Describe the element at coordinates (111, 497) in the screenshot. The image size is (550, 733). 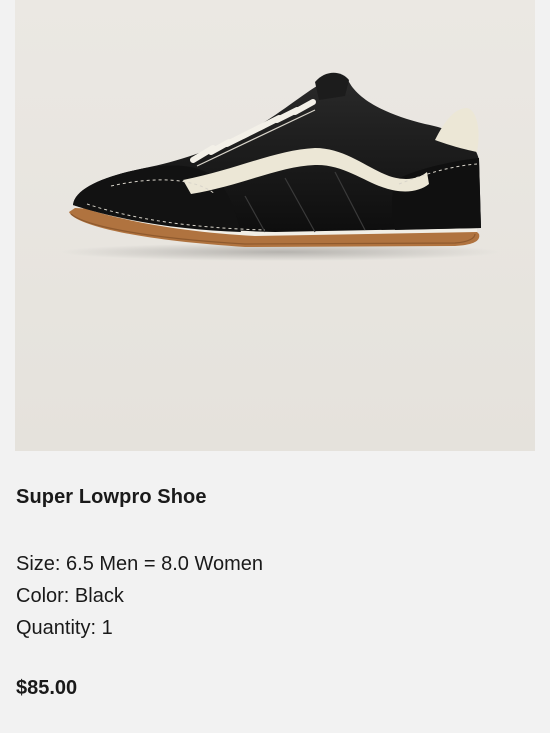
I see `product-title: Super Lowpro Shoe` at that location.